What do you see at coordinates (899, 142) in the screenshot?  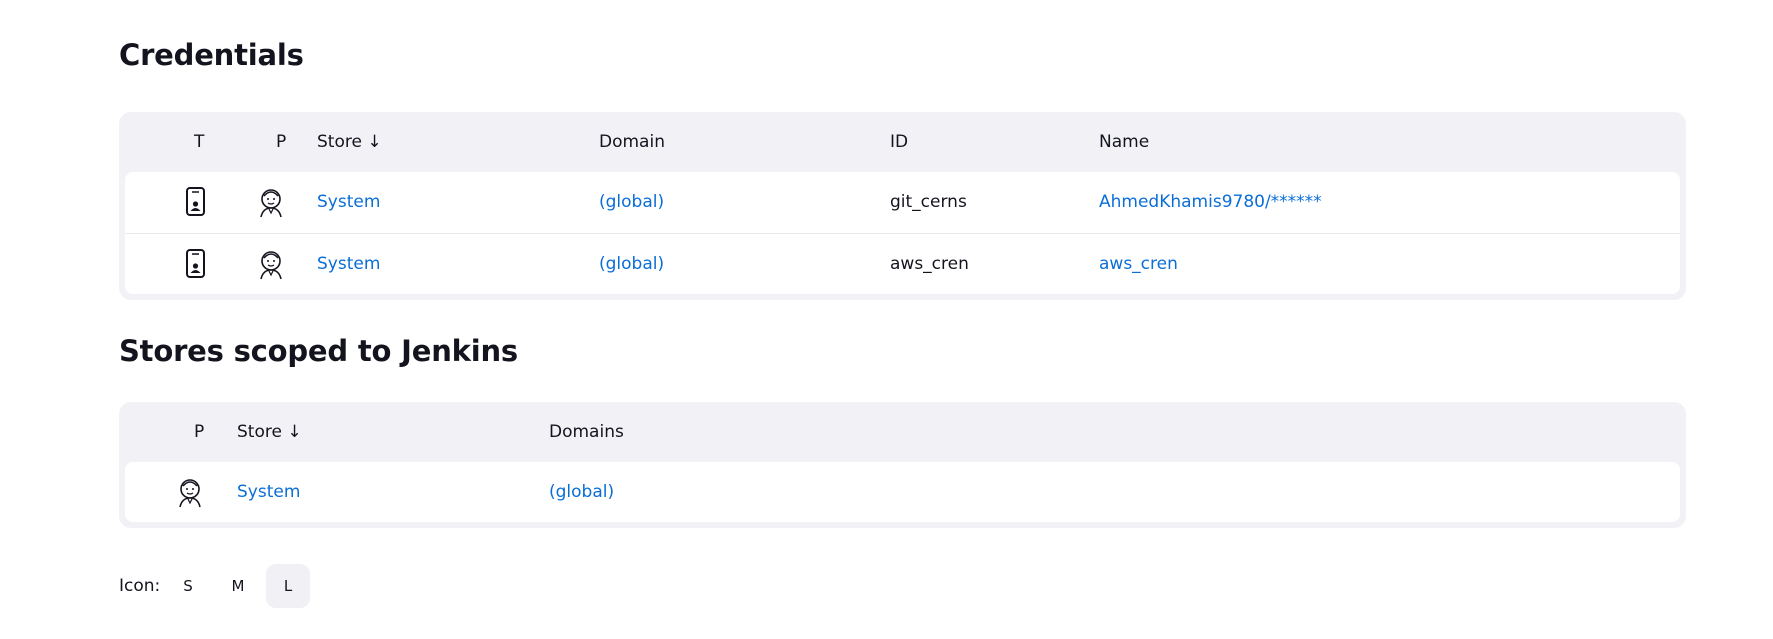 I see `column-header-id: ID` at bounding box center [899, 142].